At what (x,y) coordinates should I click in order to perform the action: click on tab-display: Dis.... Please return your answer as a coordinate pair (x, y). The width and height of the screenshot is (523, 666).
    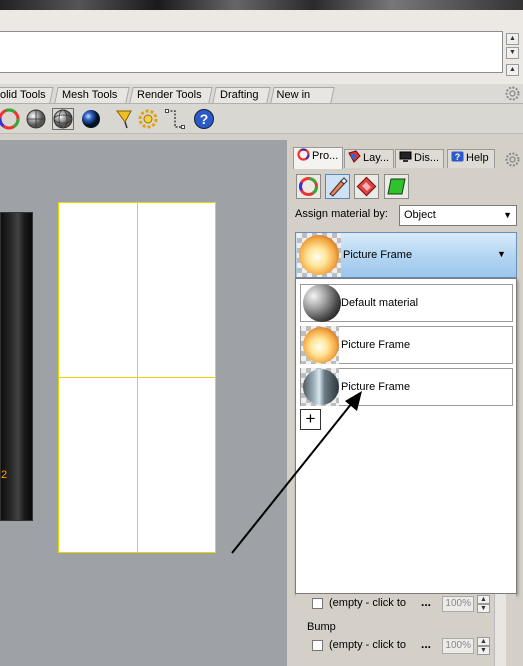
    Looking at the image, I should click on (419, 158).